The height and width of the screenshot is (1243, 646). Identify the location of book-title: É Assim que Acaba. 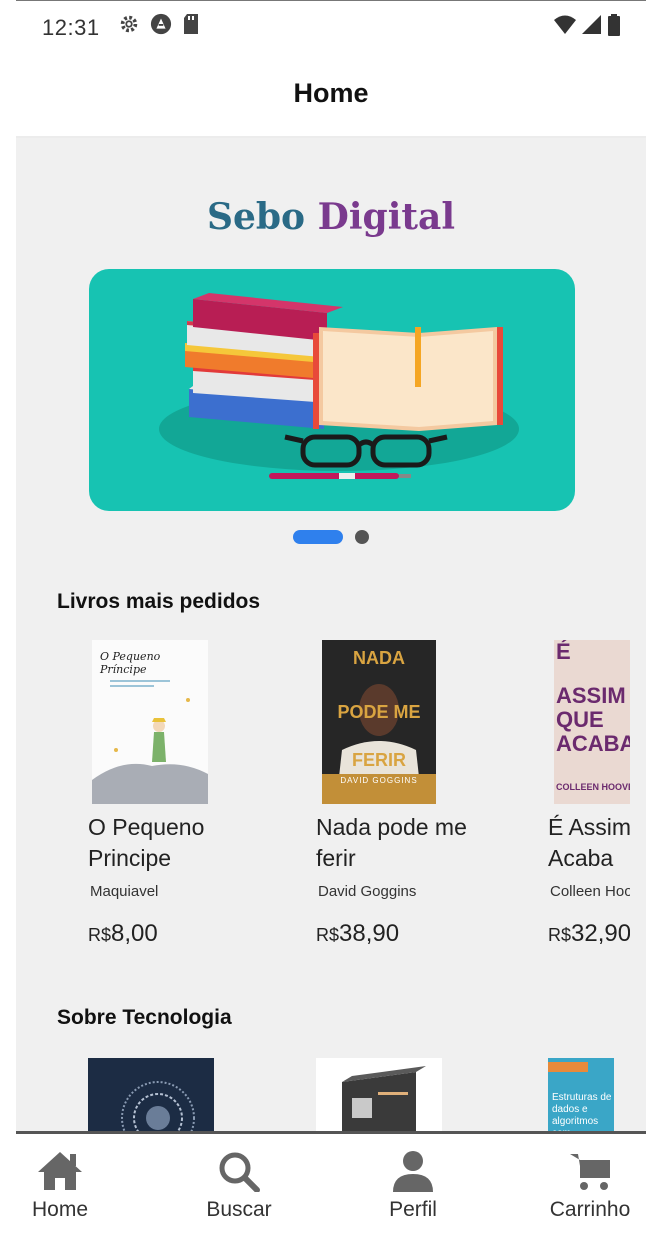
(589, 842).